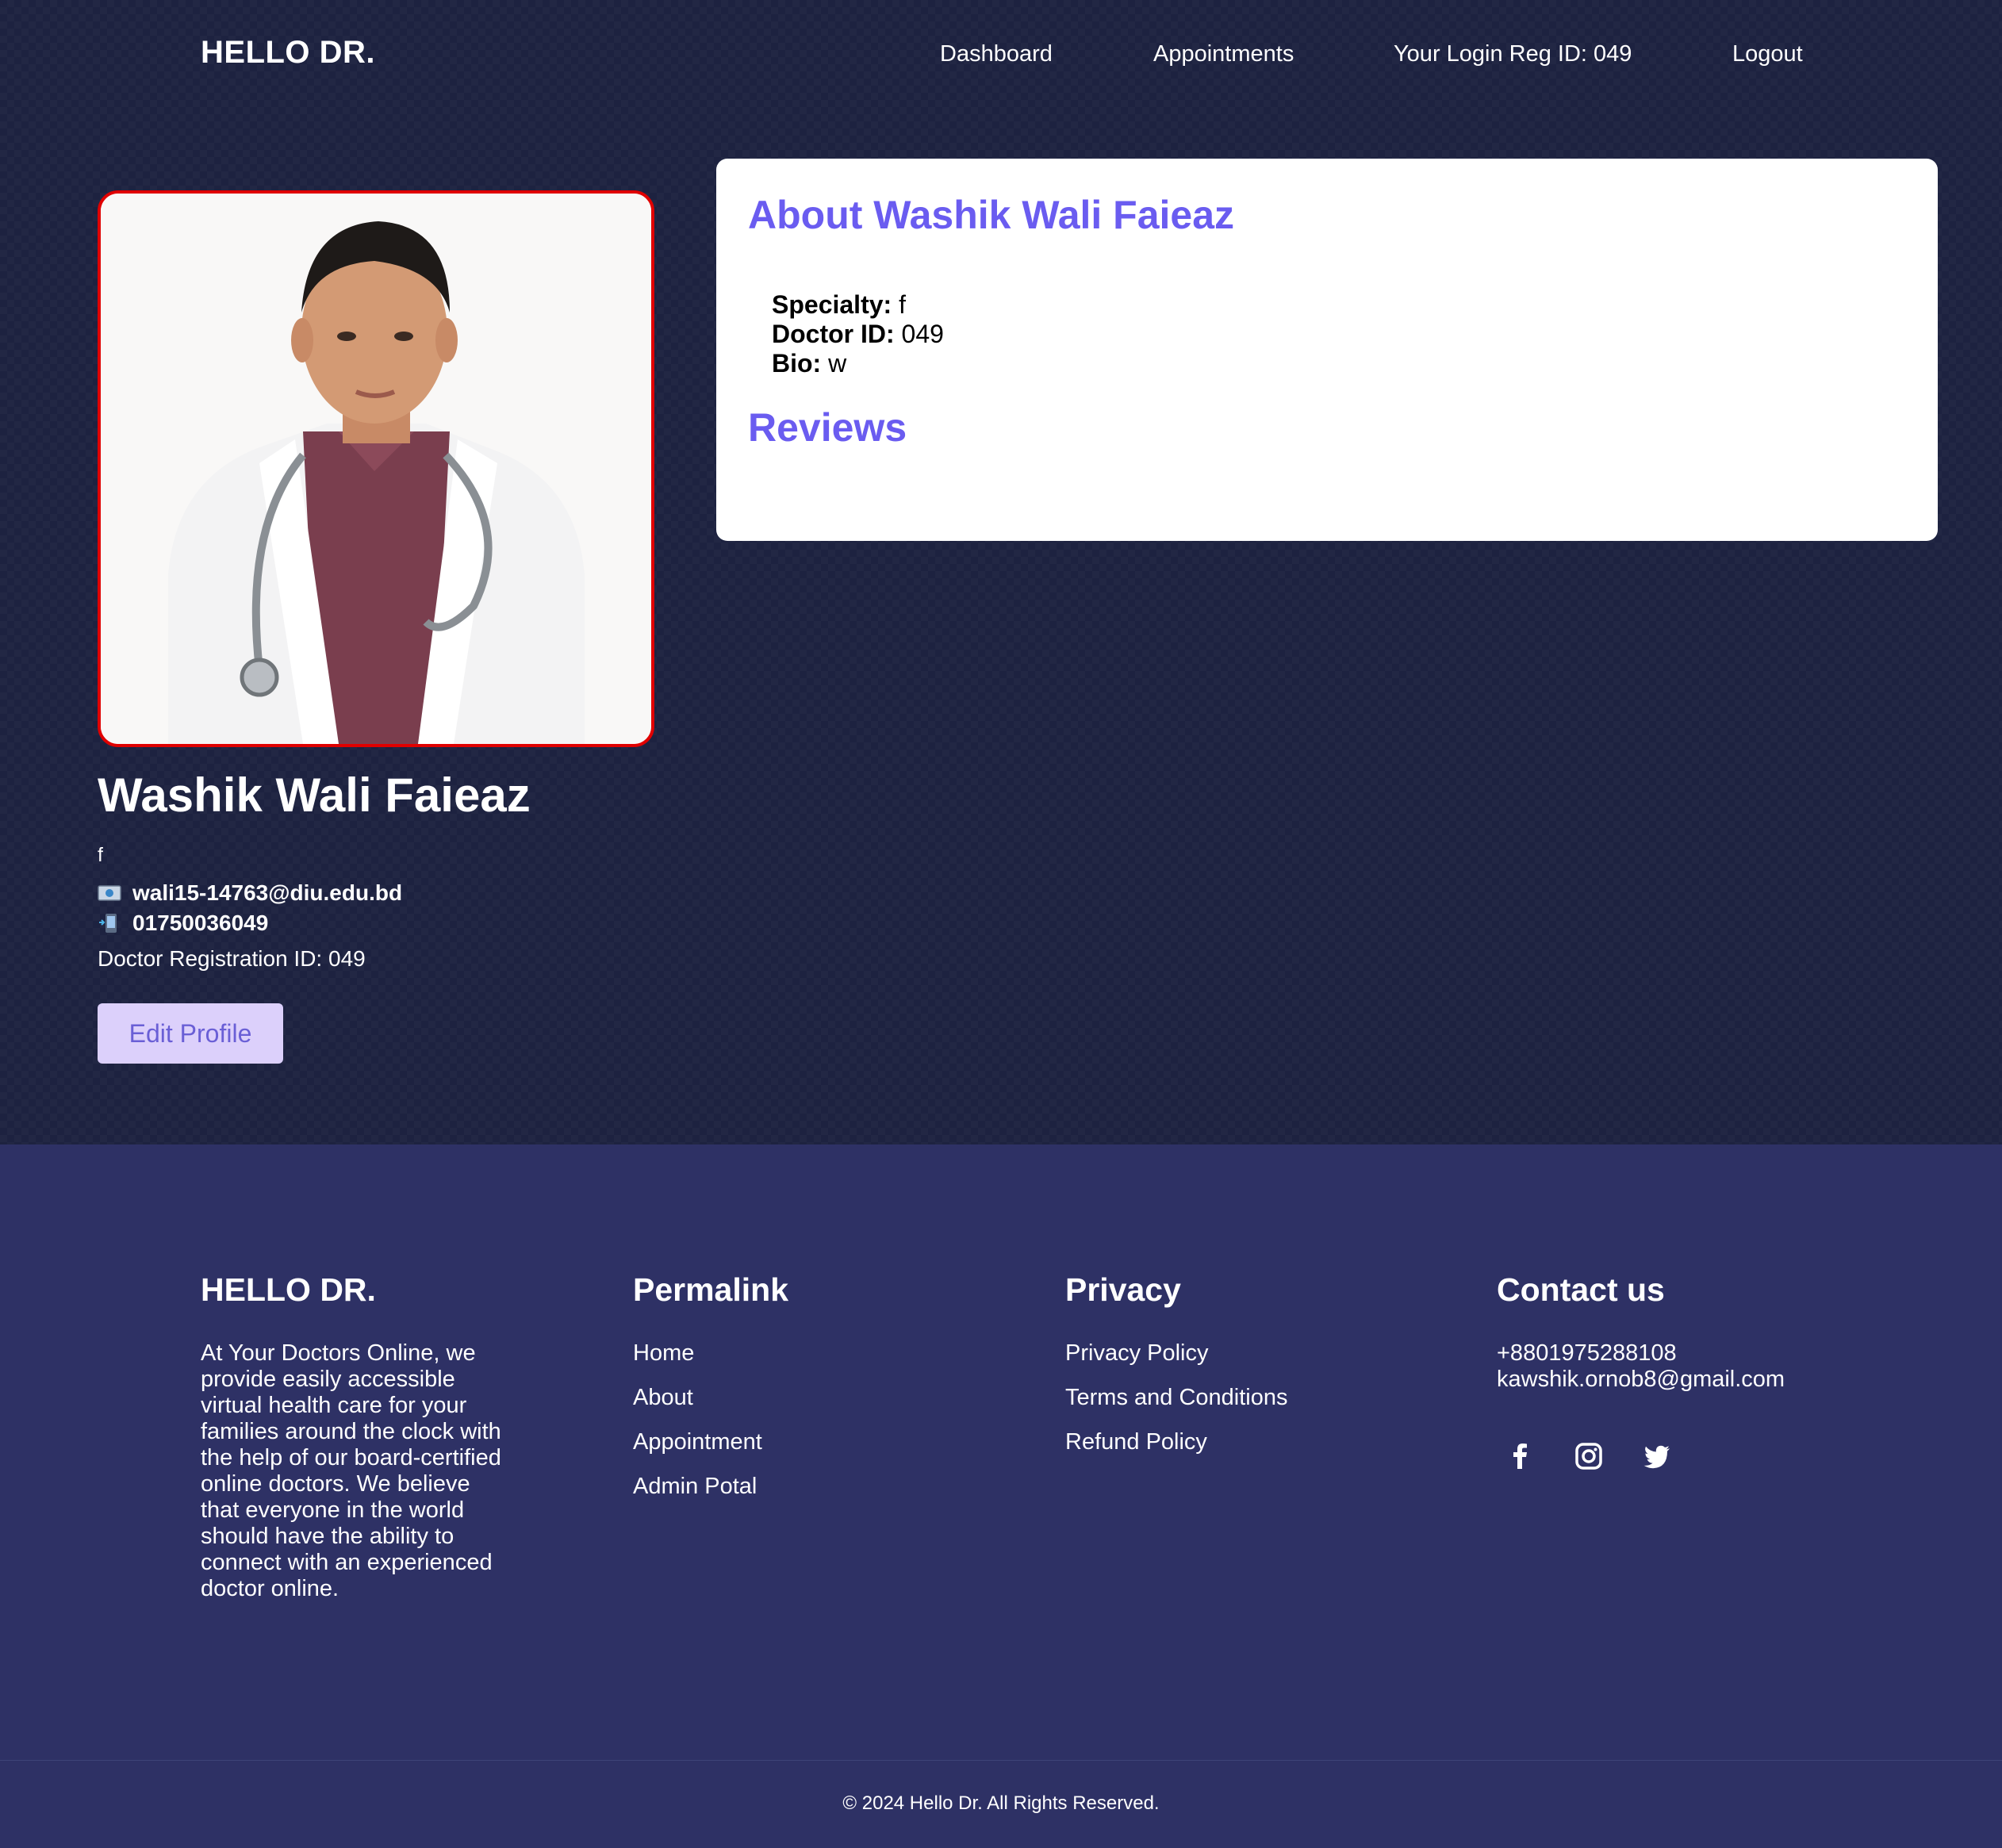  Describe the element at coordinates (288, 53) in the screenshot. I see `brand-logo: HELLO DR.` at that location.